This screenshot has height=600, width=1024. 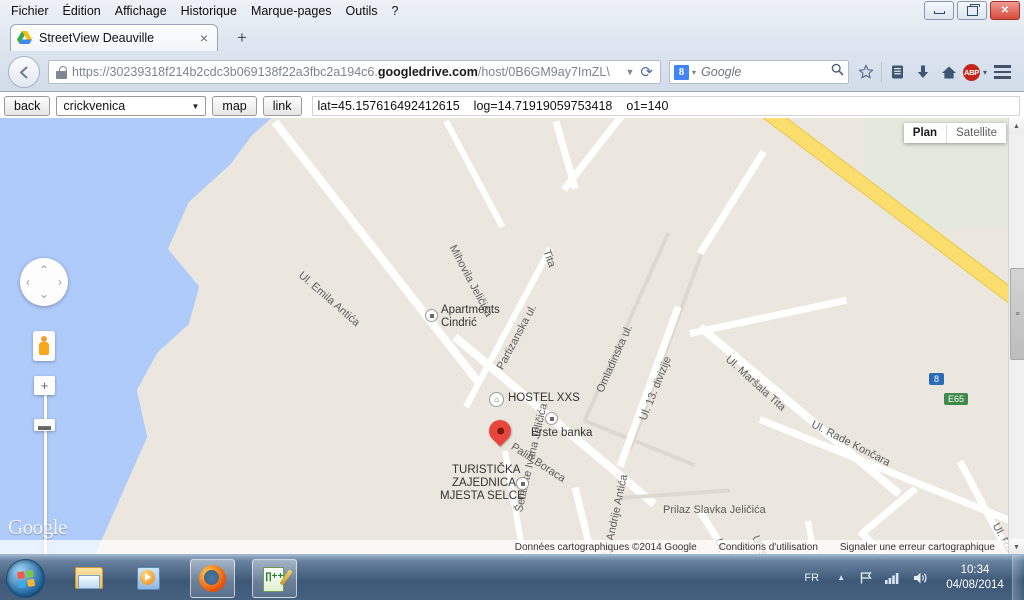 I want to click on poi-marker-turisticka-zajednica, so click(x=522, y=483).